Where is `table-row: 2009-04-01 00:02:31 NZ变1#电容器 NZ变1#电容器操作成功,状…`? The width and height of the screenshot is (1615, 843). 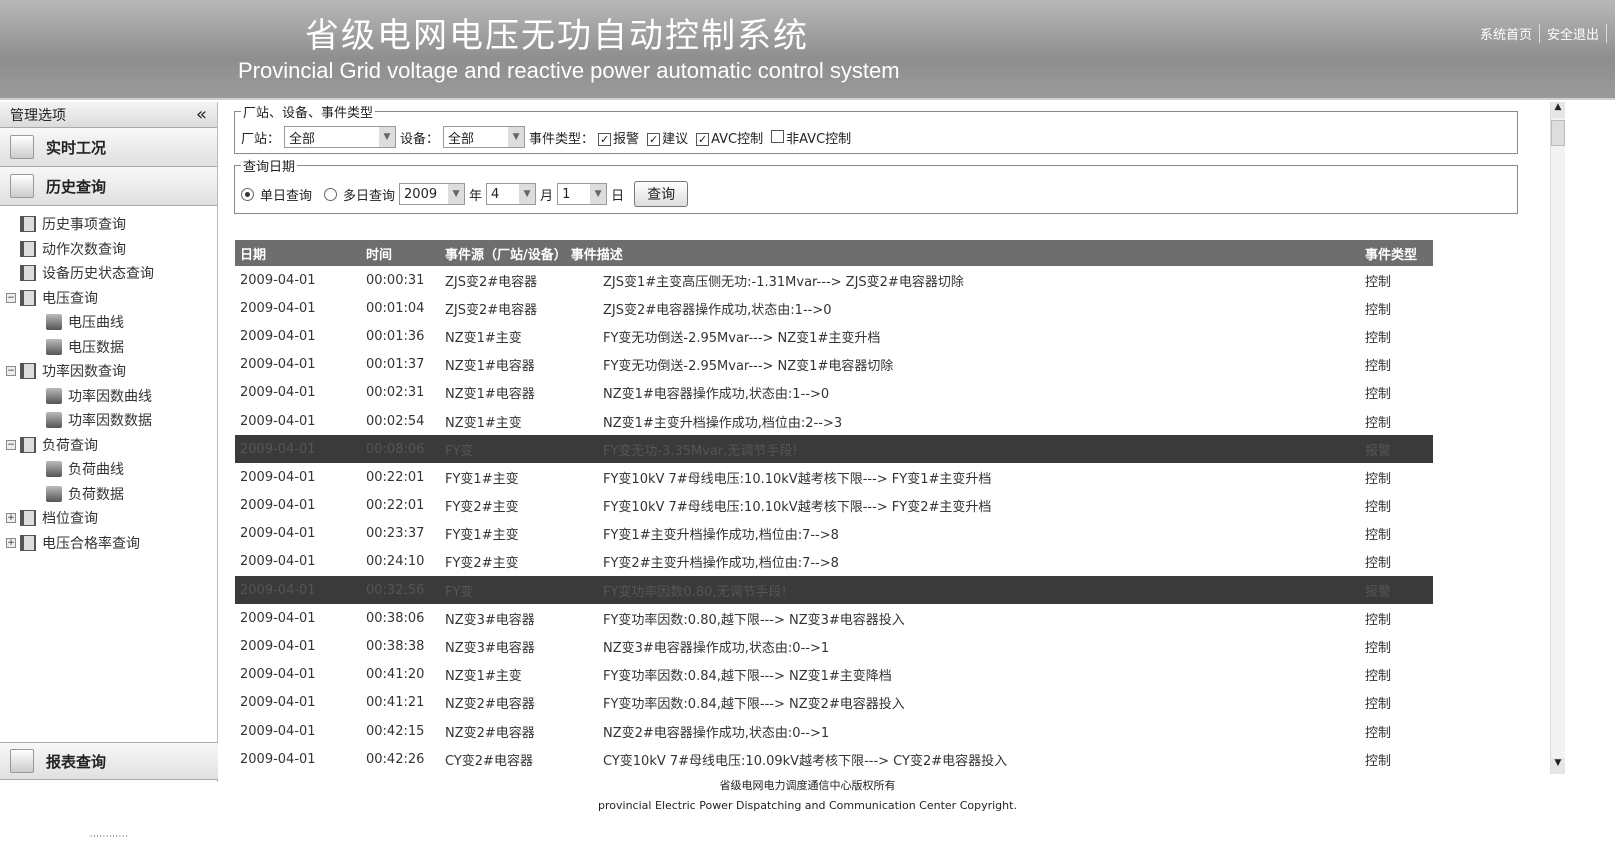
table-row: 2009-04-01 00:02:31 NZ变1#电容器 NZ变1#电容器操作成功,状… is located at coordinates (834, 393).